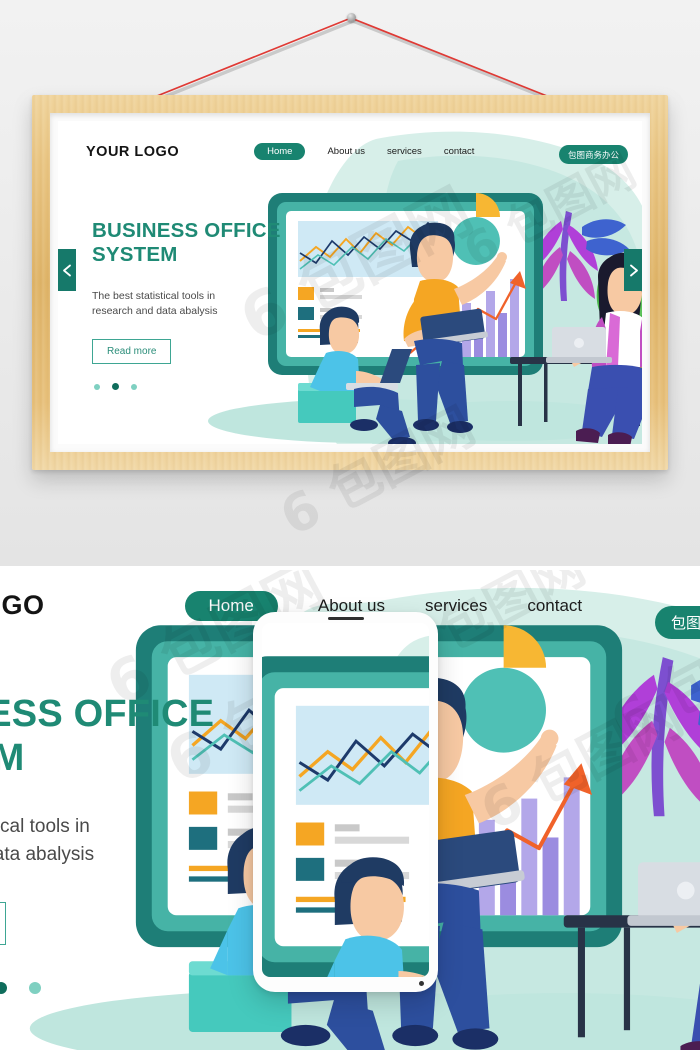 The width and height of the screenshot is (700, 1053). I want to click on main-navigation: Home About us services contact, so click(364, 151).